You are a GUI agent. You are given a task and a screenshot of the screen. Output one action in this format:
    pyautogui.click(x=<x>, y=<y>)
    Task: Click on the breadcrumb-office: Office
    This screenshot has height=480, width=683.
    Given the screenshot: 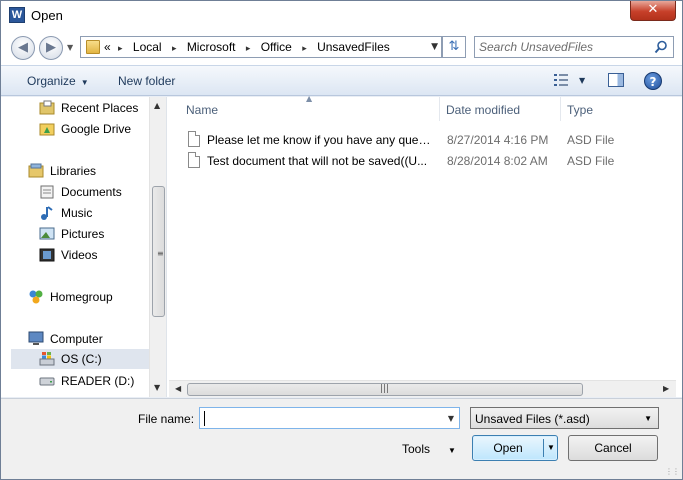 What is the action you would take?
    pyautogui.click(x=276, y=47)
    